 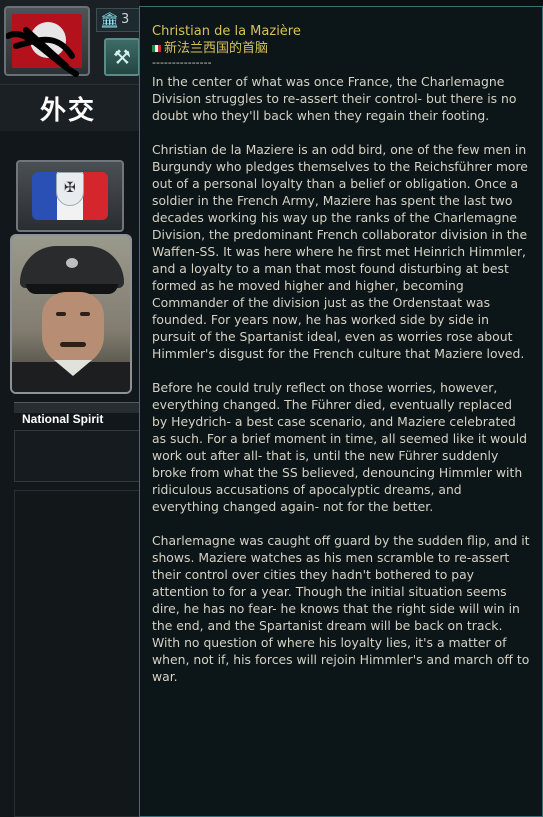 I want to click on leader-country-line: 新法兰西国的首脑, so click(x=341, y=48).